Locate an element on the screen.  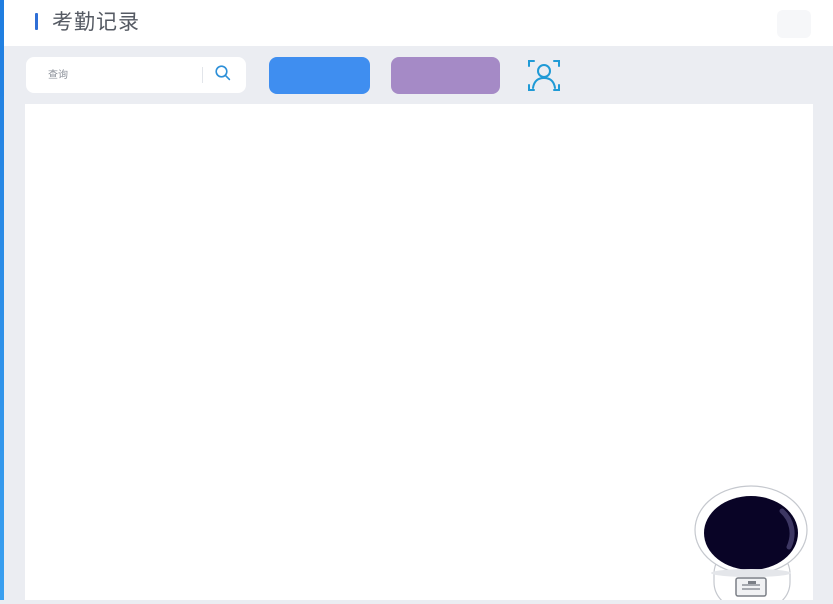
search-box is located at coordinates (136, 75).